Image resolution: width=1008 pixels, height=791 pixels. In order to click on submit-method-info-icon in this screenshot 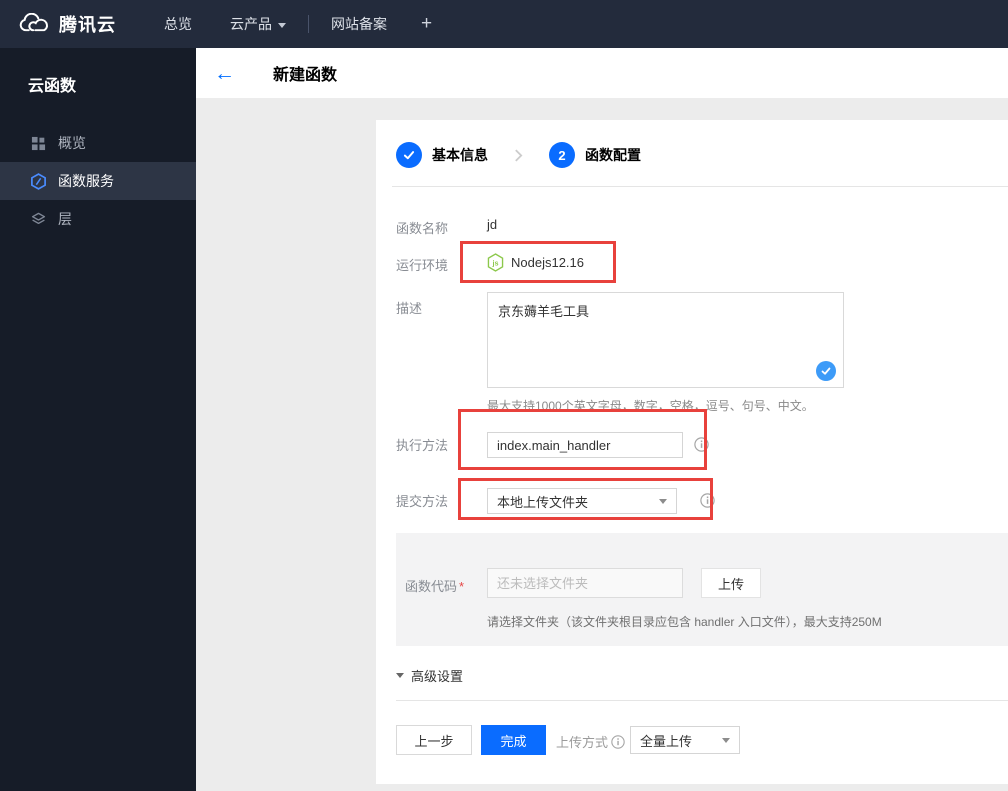, I will do `click(707, 500)`.